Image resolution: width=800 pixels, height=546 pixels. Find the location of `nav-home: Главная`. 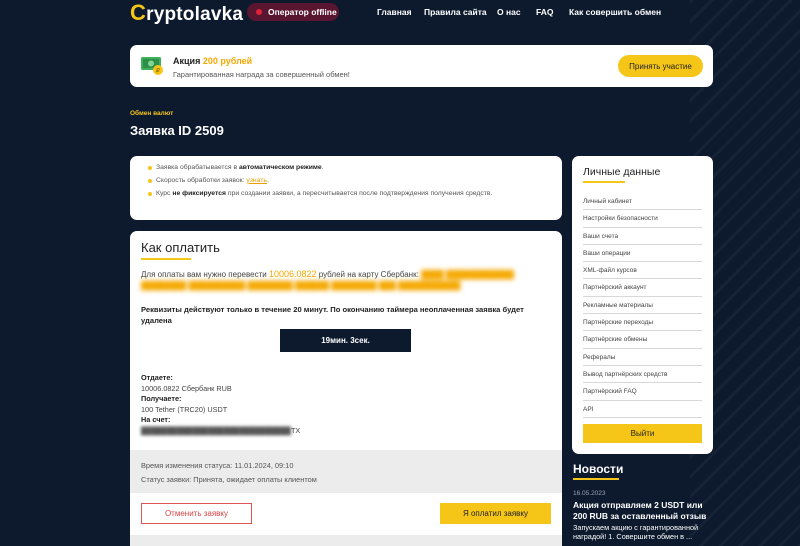

nav-home: Главная is located at coordinates (394, 12).